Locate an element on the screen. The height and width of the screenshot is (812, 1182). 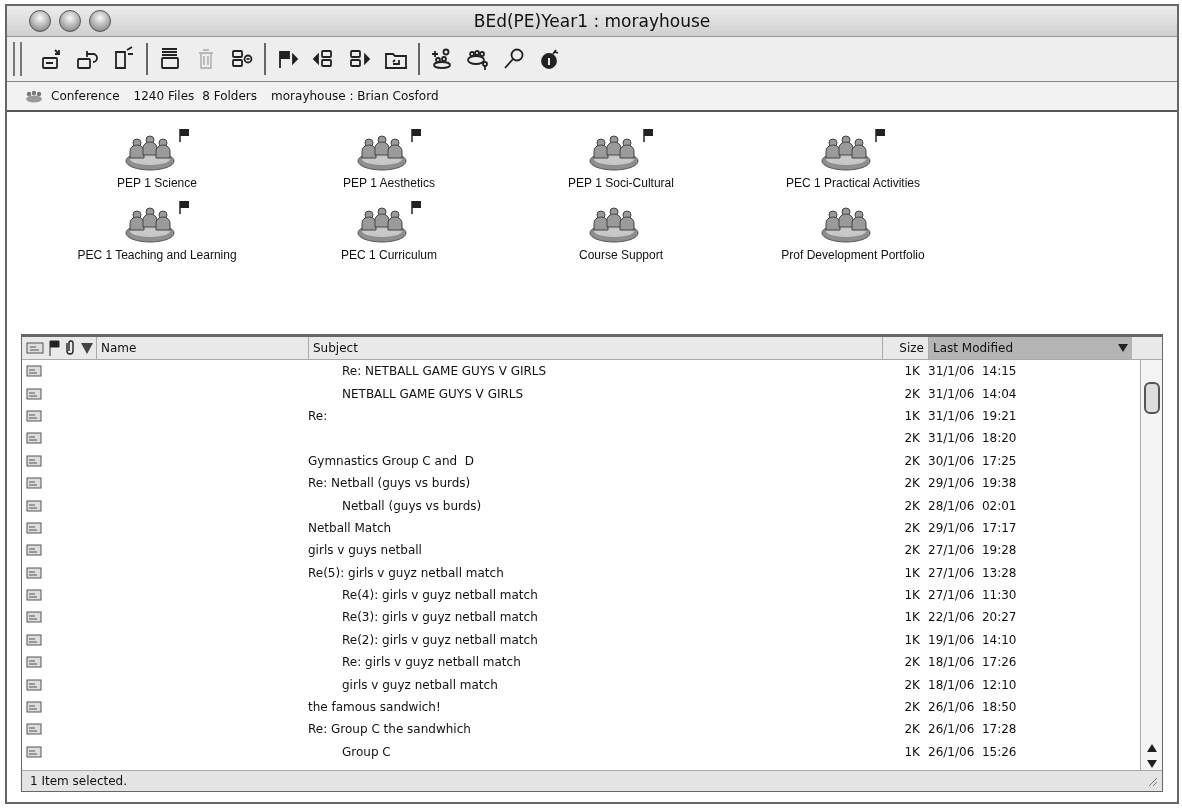
folder-count: 8 Folders is located at coordinates (230, 96).